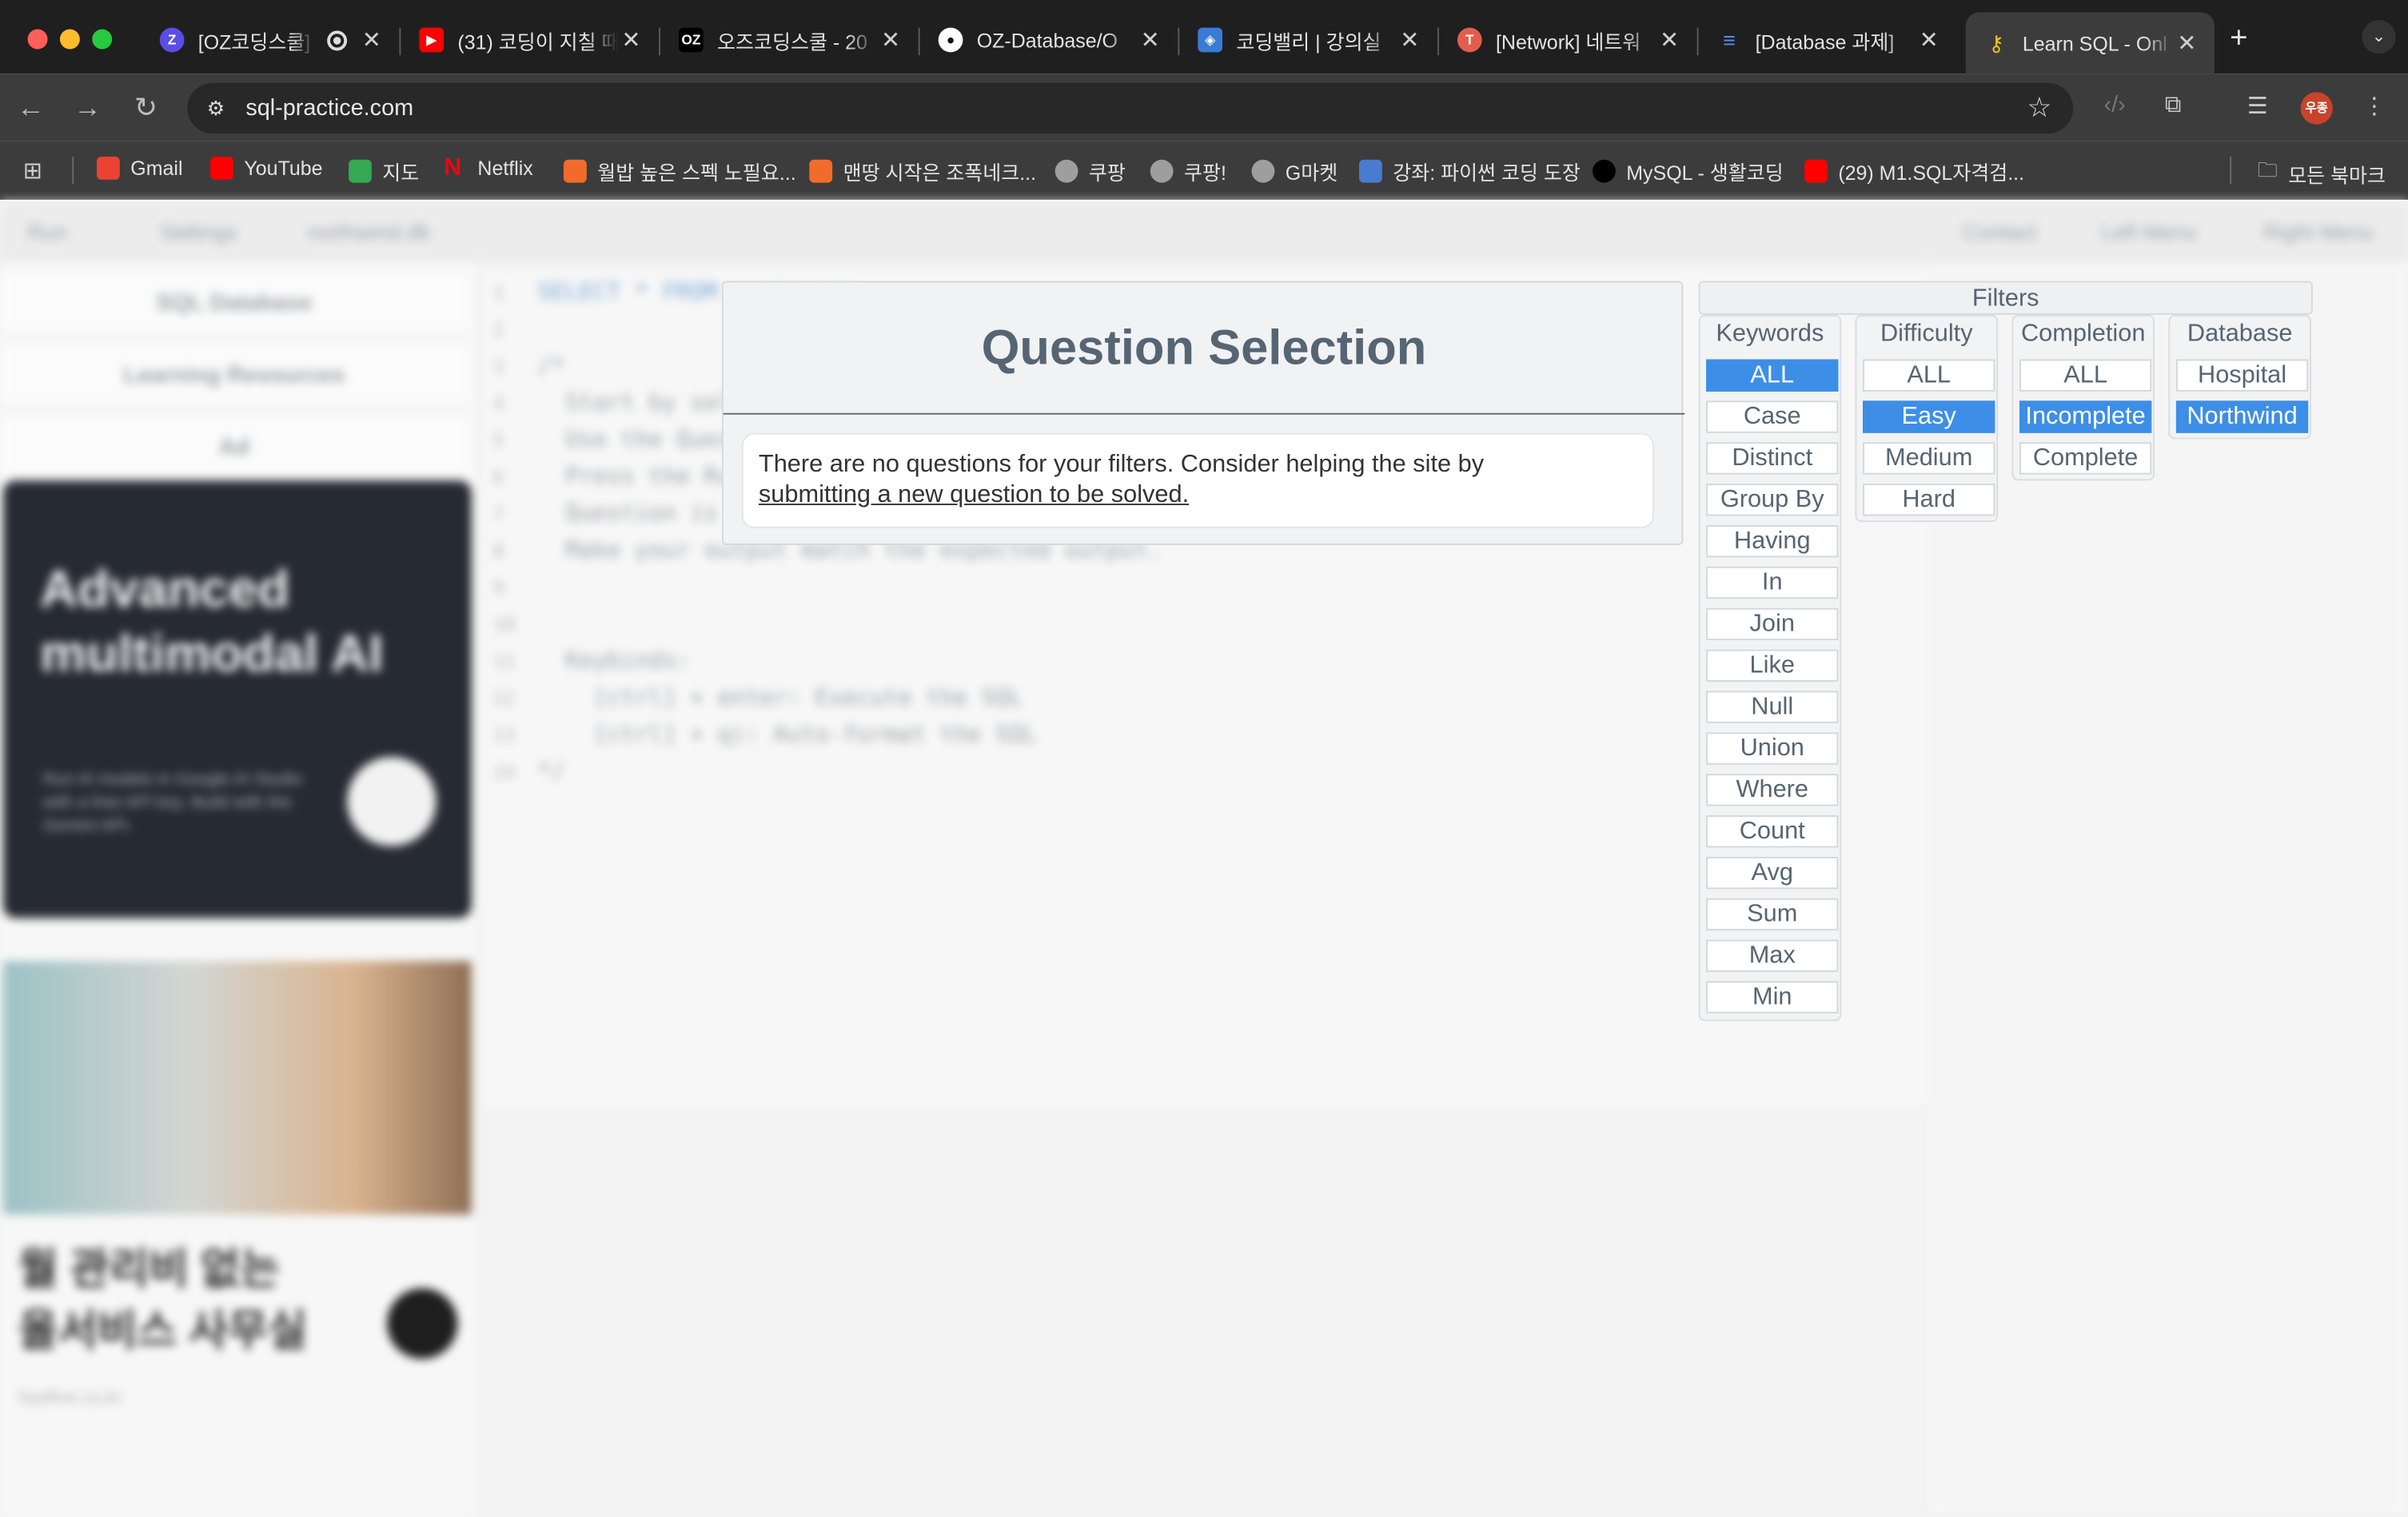 The image size is (2408, 1517). What do you see at coordinates (1204, 347) in the screenshot?
I see `question-selection-title: Question Selection` at bounding box center [1204, 347].